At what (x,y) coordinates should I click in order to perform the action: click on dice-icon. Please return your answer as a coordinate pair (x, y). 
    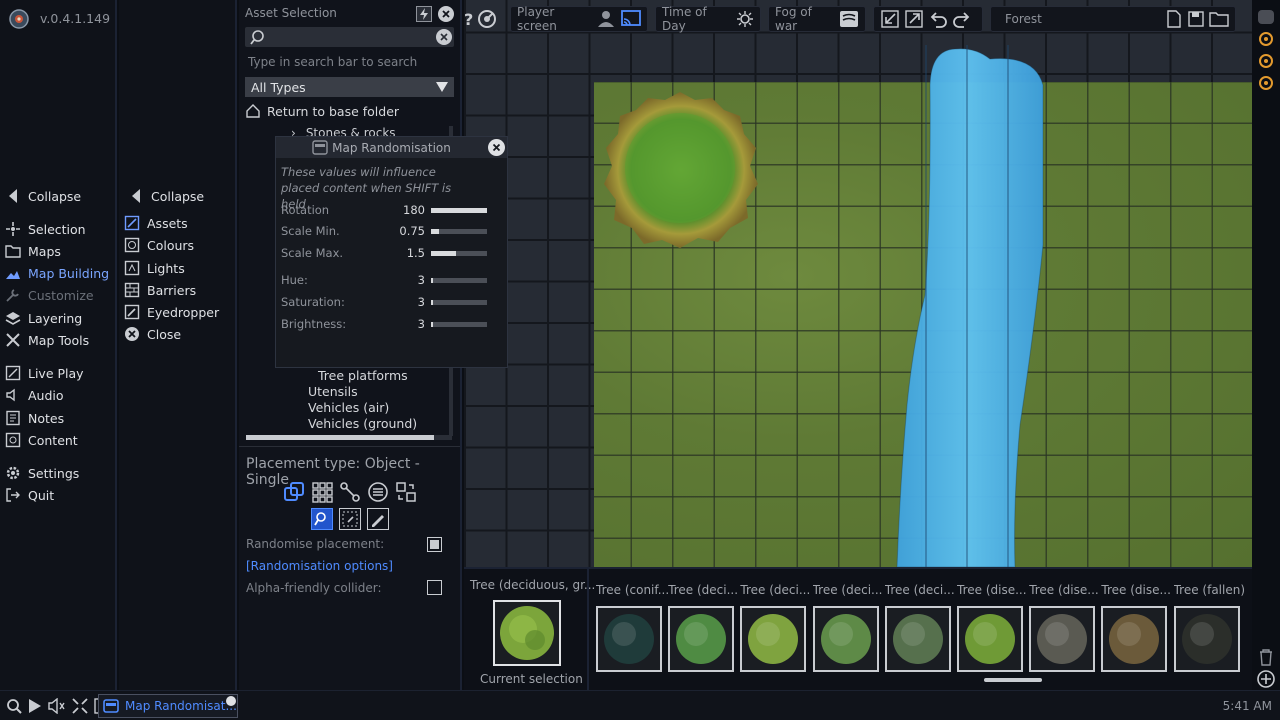
    Looking at the image, I should click on (320, 147).